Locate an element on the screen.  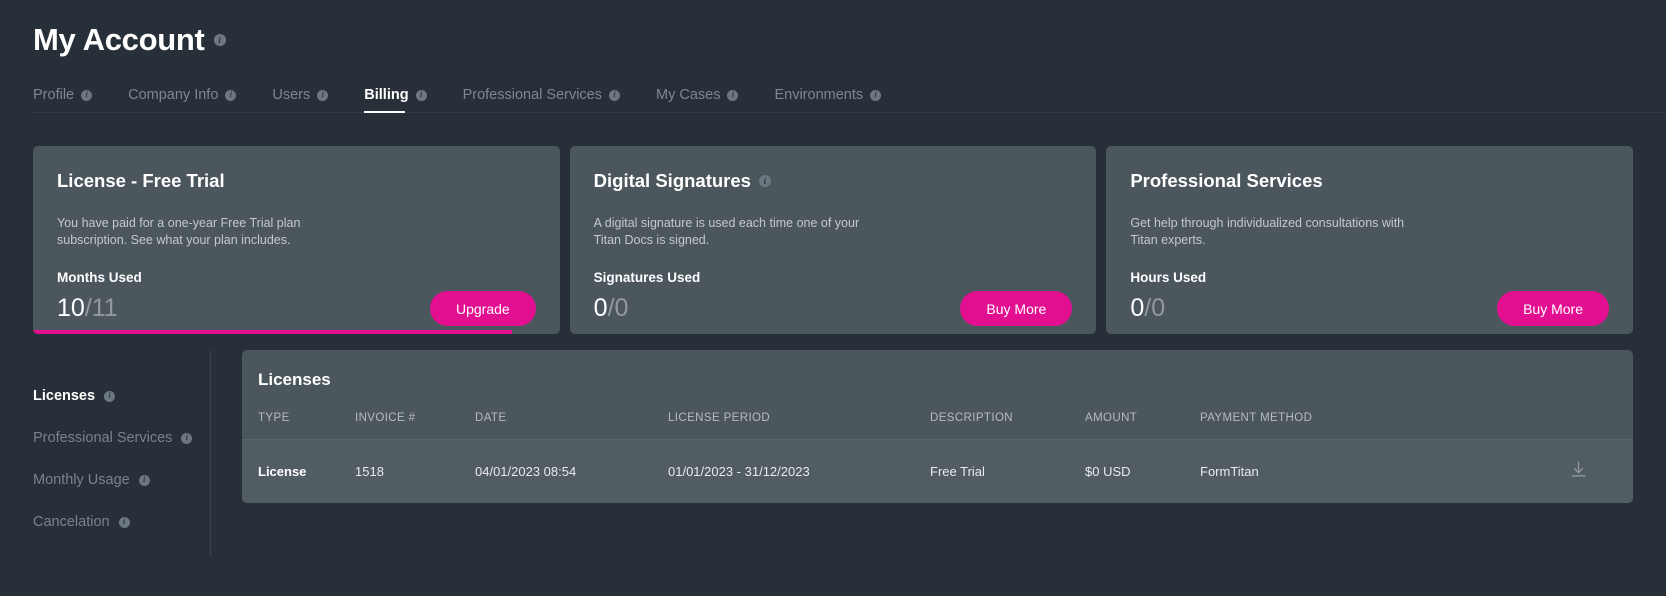
tab-users: Users i is located at coordinates (300, 99).